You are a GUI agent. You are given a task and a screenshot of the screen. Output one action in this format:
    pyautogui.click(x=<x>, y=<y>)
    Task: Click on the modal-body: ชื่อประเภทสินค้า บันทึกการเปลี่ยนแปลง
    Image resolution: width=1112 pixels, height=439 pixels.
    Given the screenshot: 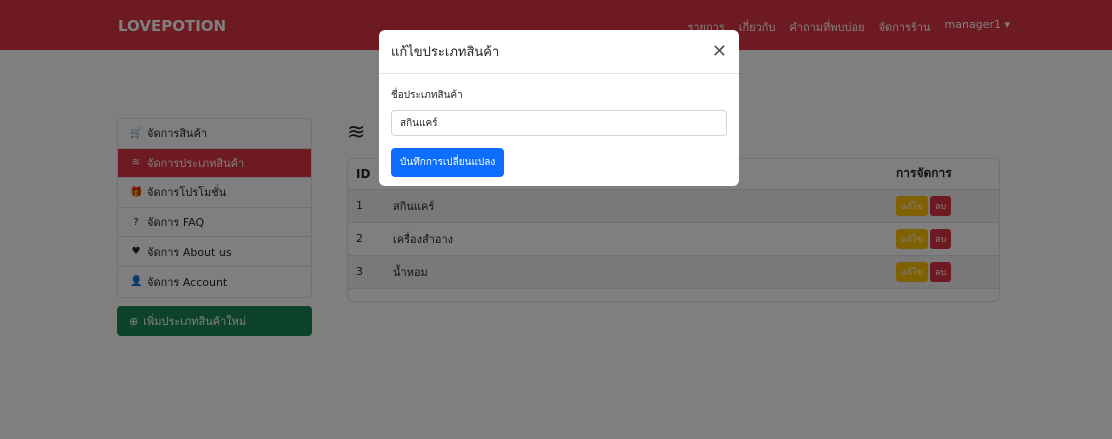 What is the action you would take?
    pyautogui.click(x=559, y=130)
    